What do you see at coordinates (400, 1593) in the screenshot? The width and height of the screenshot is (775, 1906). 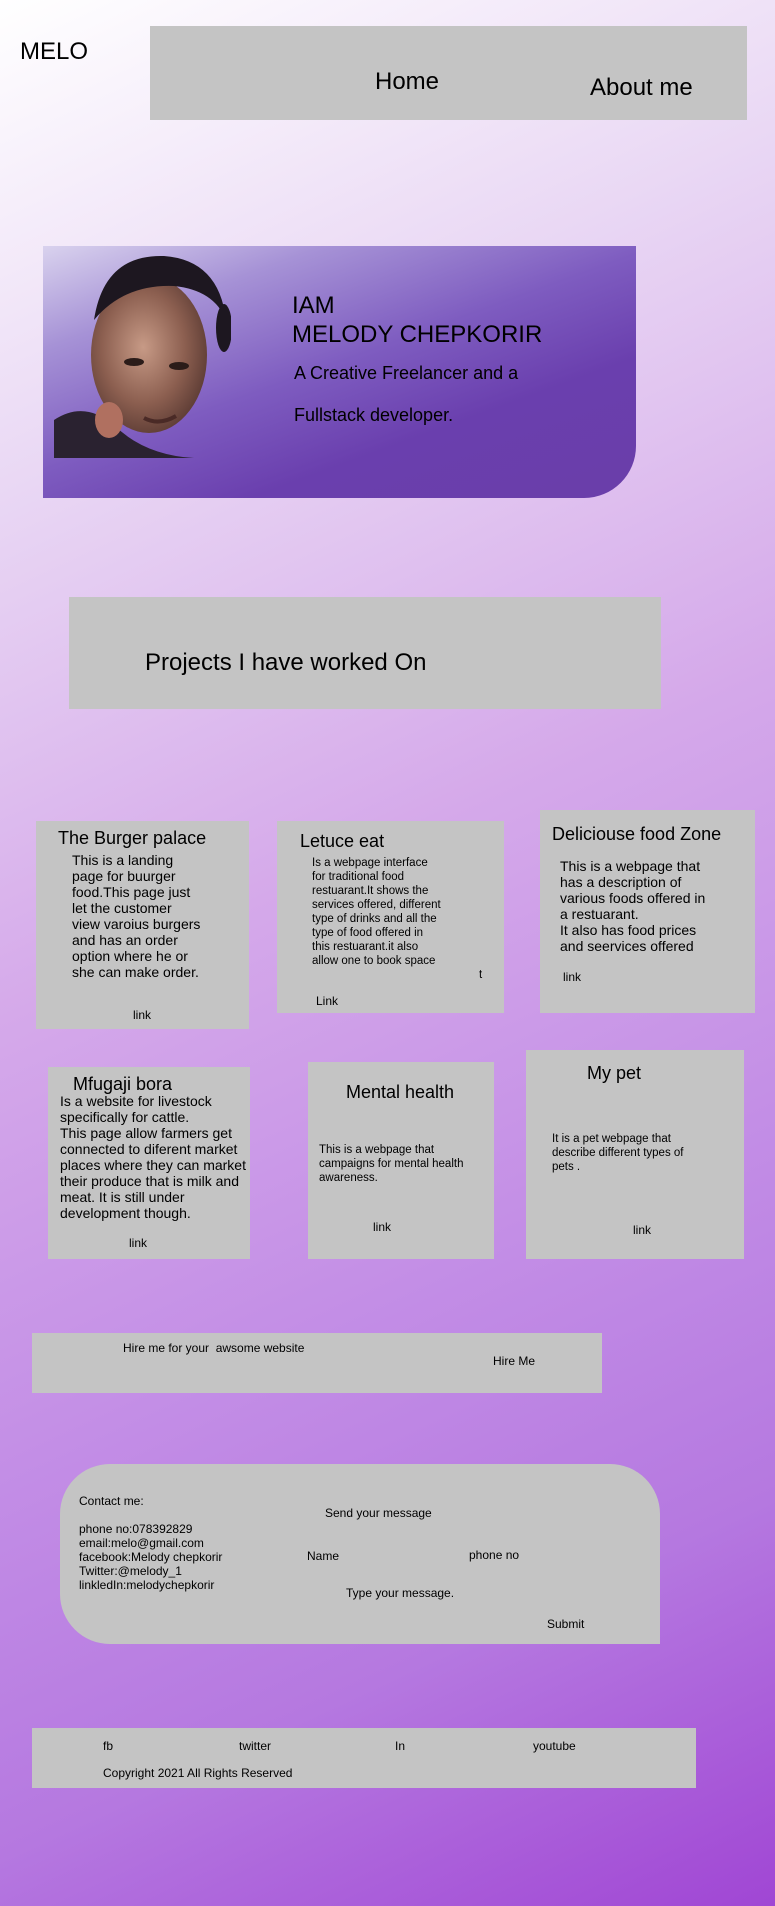 I see `message-field: Type your message.` at bounding box center [400, 1593].